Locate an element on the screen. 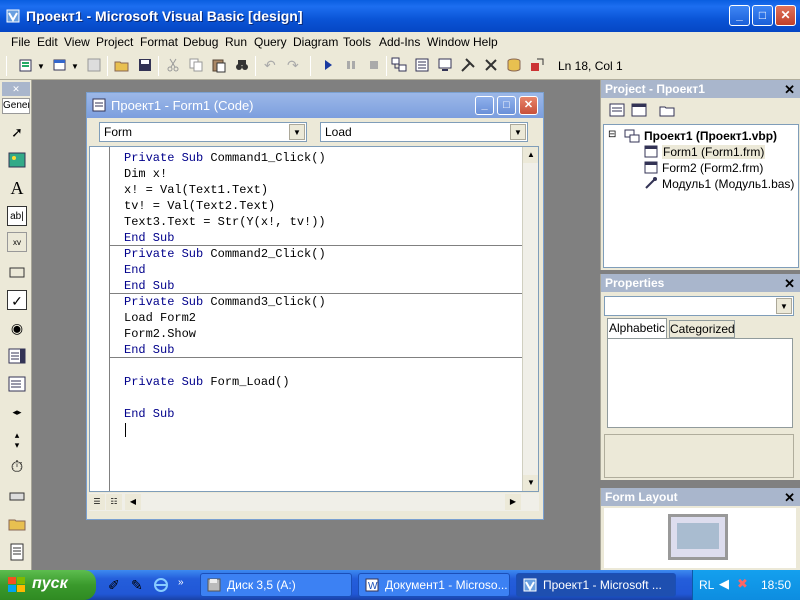 The width and height of the screenshot is (800, 600). checkbox-icon: ✓ is located at coordinates (17, 300).